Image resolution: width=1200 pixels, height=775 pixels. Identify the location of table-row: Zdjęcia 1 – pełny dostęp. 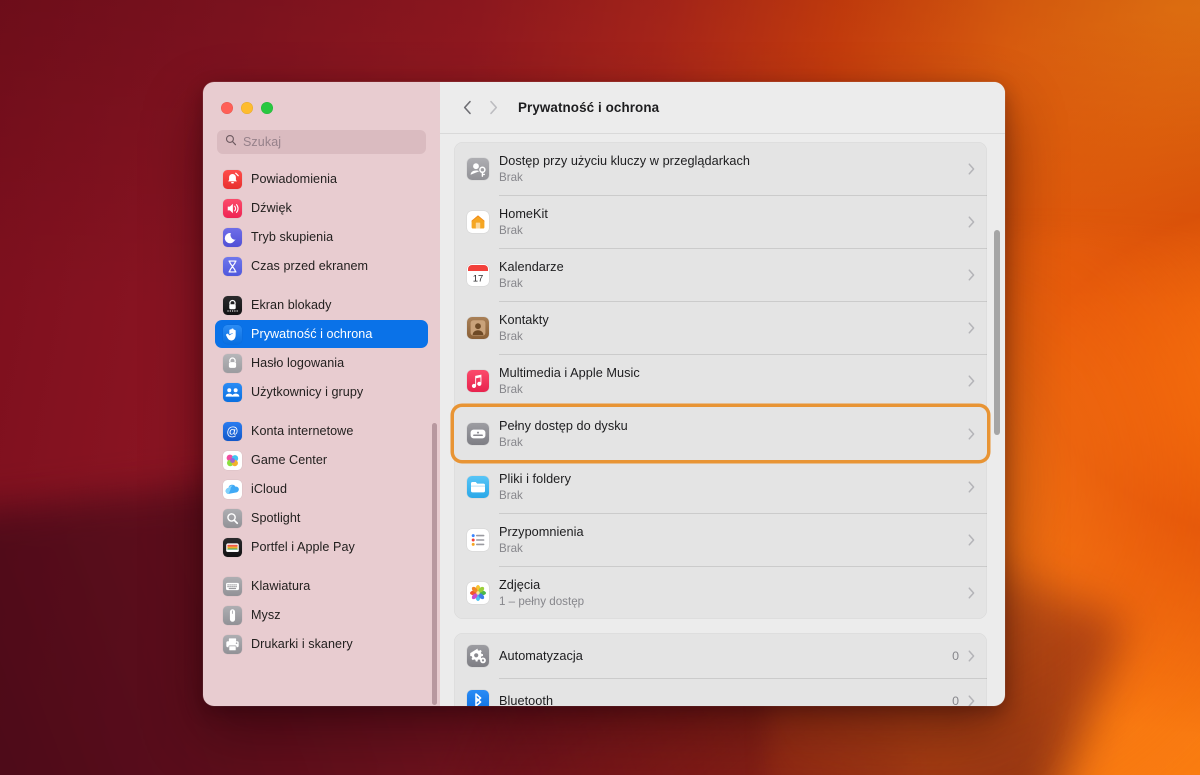
(720, 592).